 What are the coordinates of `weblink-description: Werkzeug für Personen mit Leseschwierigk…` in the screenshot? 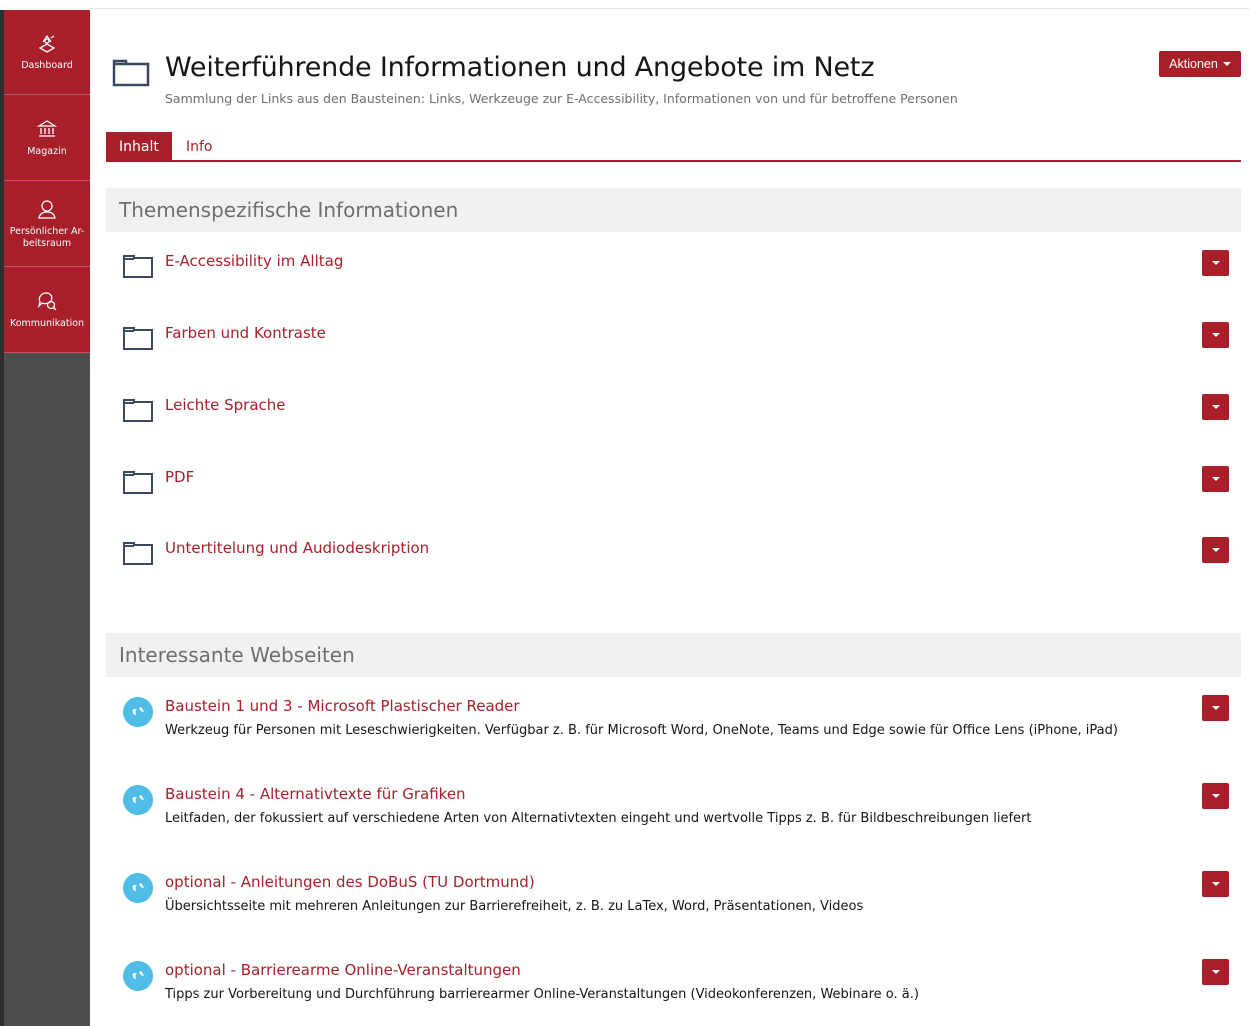 It's located at (641, 730).